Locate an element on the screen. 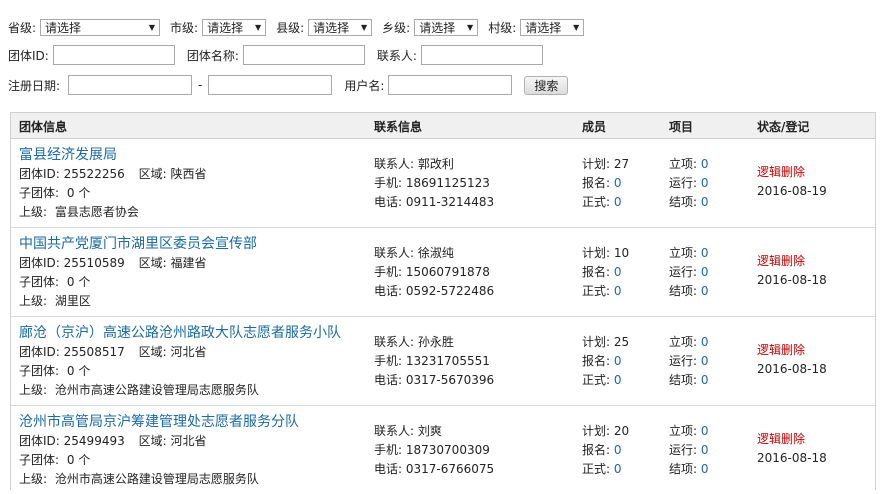 The height and width of the screenshot is (494, 881). village-select: 请选择 ▼ is located at coordinates (552, 27).